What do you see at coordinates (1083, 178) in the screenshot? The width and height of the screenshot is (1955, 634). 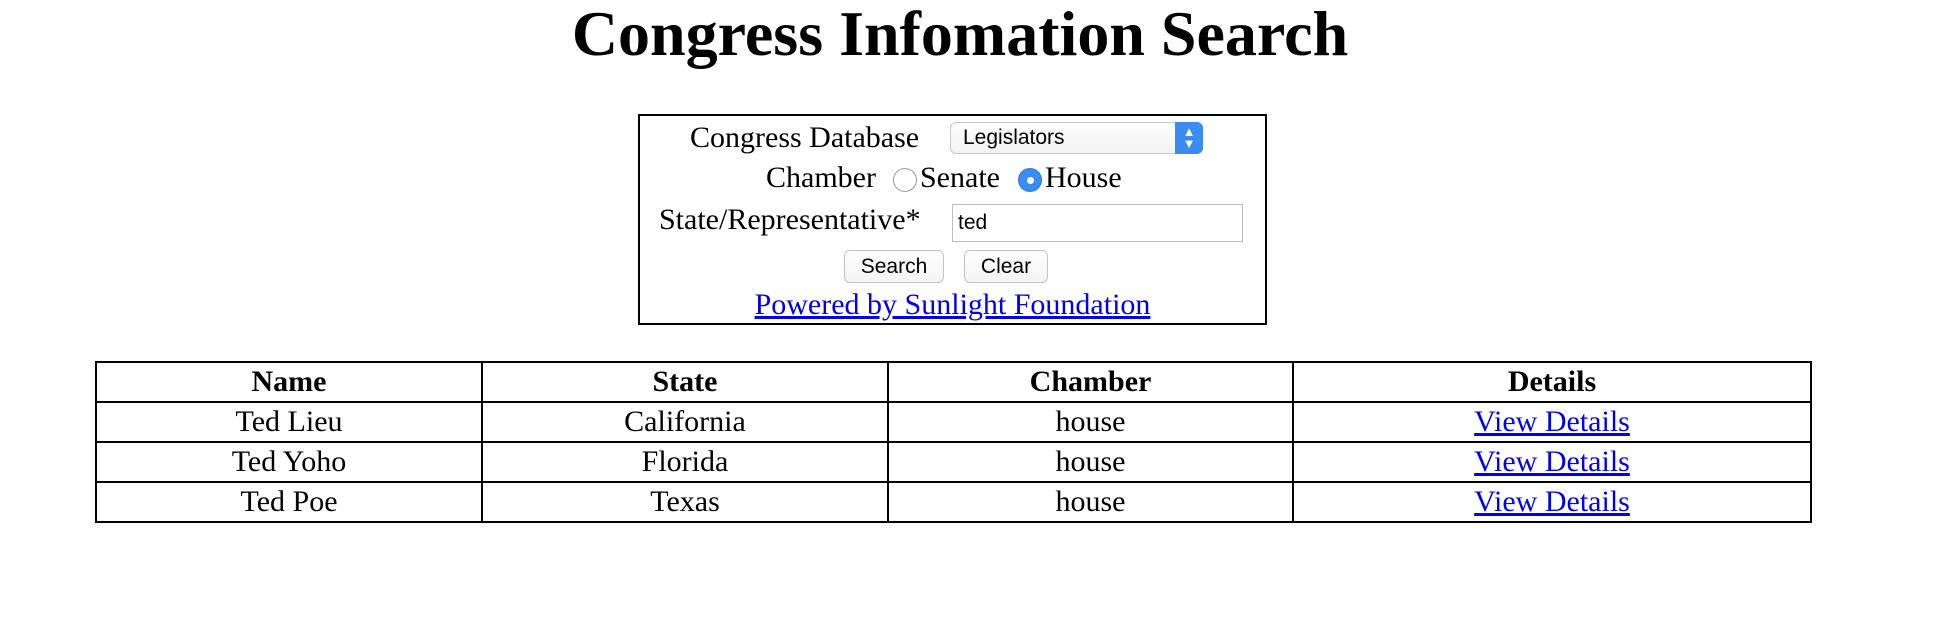 I see `house-radio-label: House` at bounding box center [1083, 178].